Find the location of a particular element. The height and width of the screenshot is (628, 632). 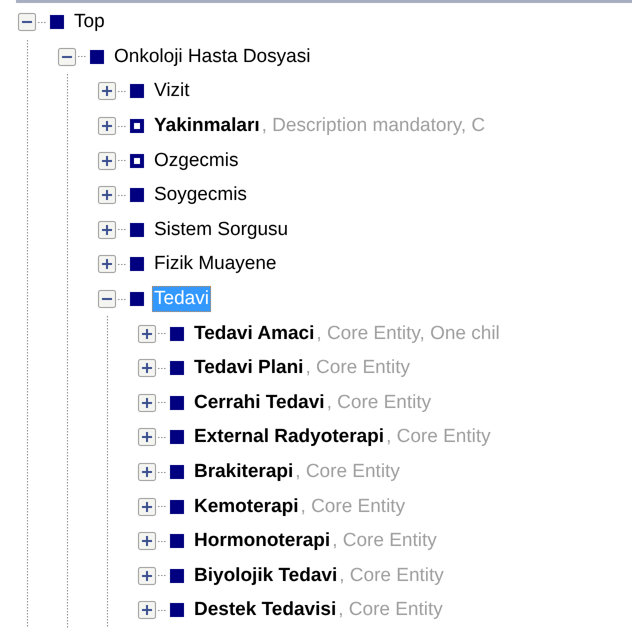

tree-item-label: Biyolojik Tedavi is located at coordinates (266, 575).